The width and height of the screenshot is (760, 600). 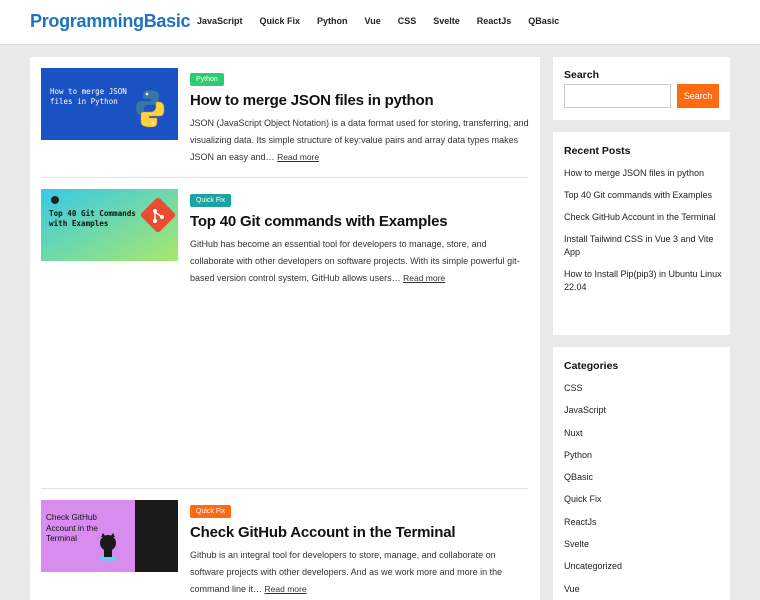 What do you see at coordinates (280, 21) in the screenshot?
I see `nav-quick-fix: Quick Fix` at bounding box center [280, 21].